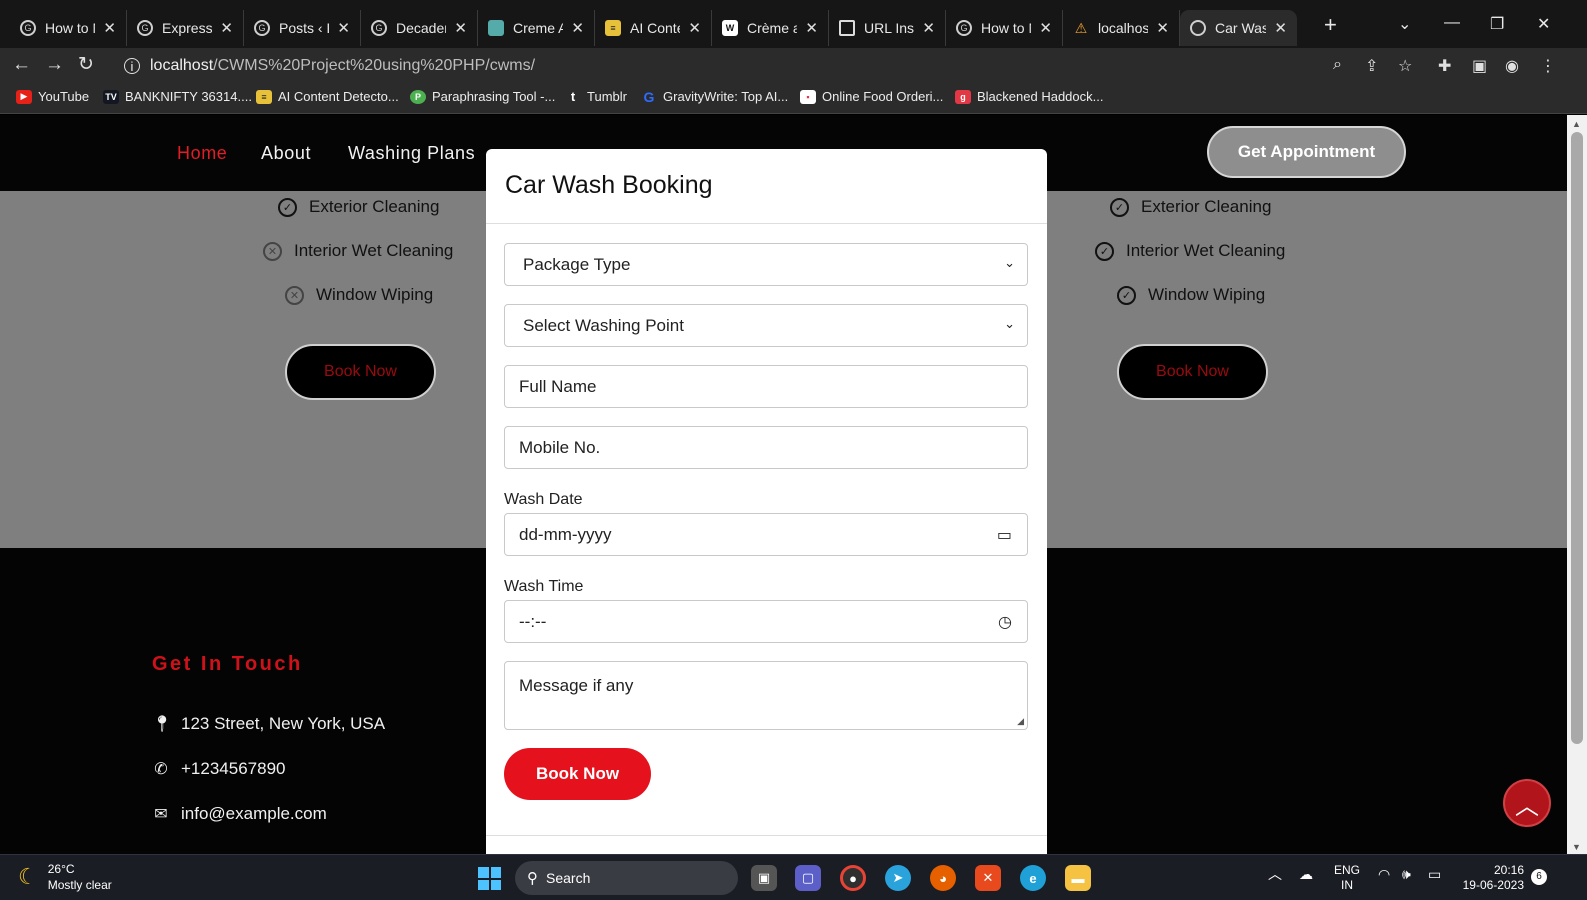  What do you see at coordinates (1406, 874) in the screenshot?
I see `volume-icon: 🕪︎` at bounding box center [1406, 874].